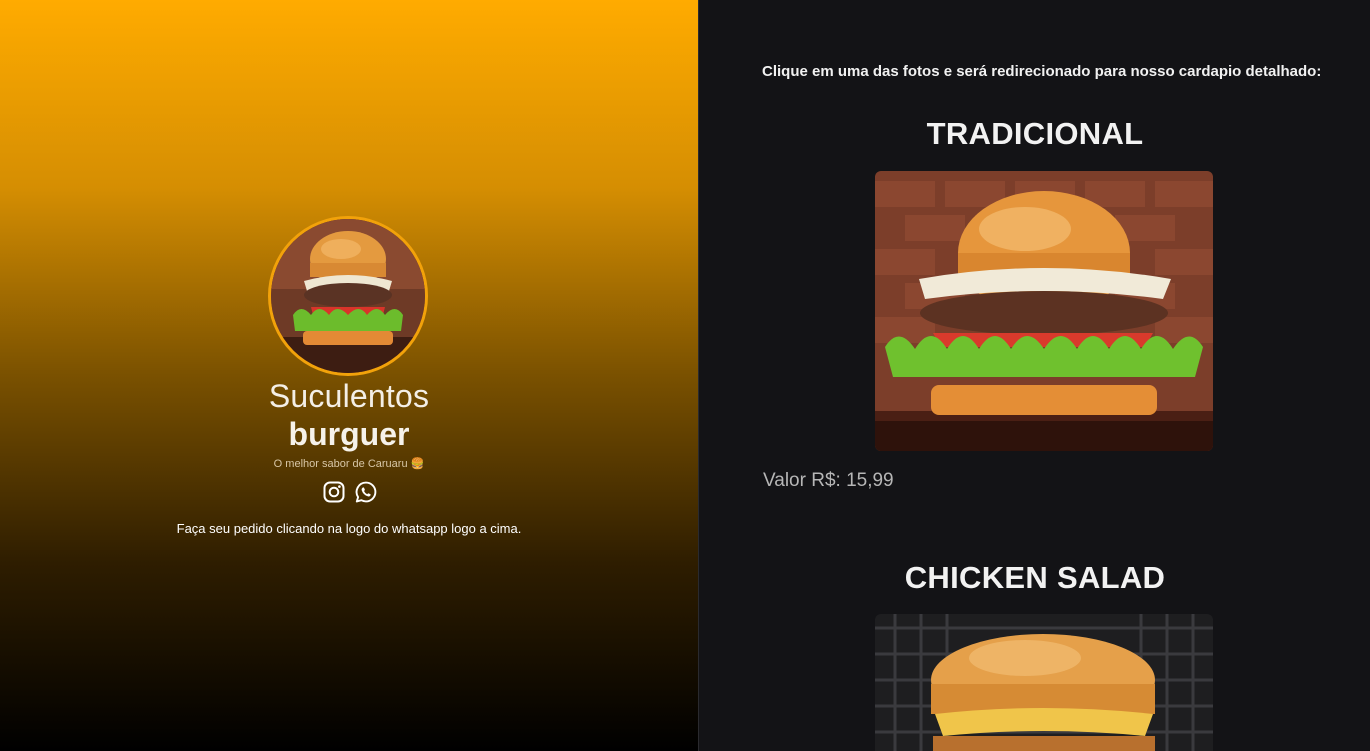  What do you see at coordinates (350, 492) in the screenshot?
I see `social-links` at bounding box center [350, 492].